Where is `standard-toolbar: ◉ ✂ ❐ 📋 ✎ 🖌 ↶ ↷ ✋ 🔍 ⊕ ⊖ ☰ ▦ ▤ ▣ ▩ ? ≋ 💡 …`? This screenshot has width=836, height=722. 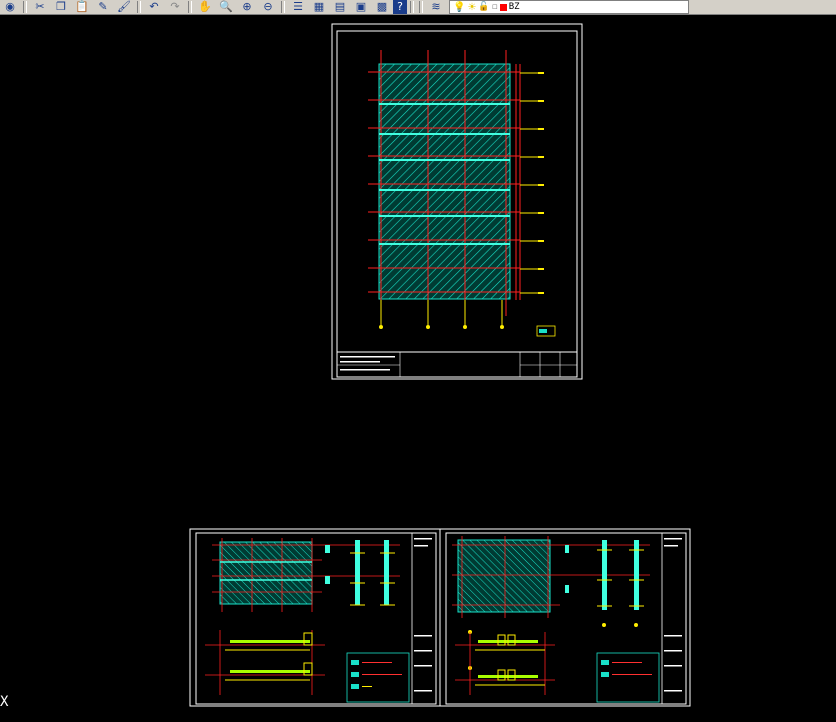
standard-toolbar: ◉ ✂ ❐ 📋 ✎ 🖌 ↶ ↷ ✋ 🔍 ⊕ ⊖ ☰ ▦ ▤ ▣ ▩ ? ≋ 💡 … is located at coordinates (418, 7).